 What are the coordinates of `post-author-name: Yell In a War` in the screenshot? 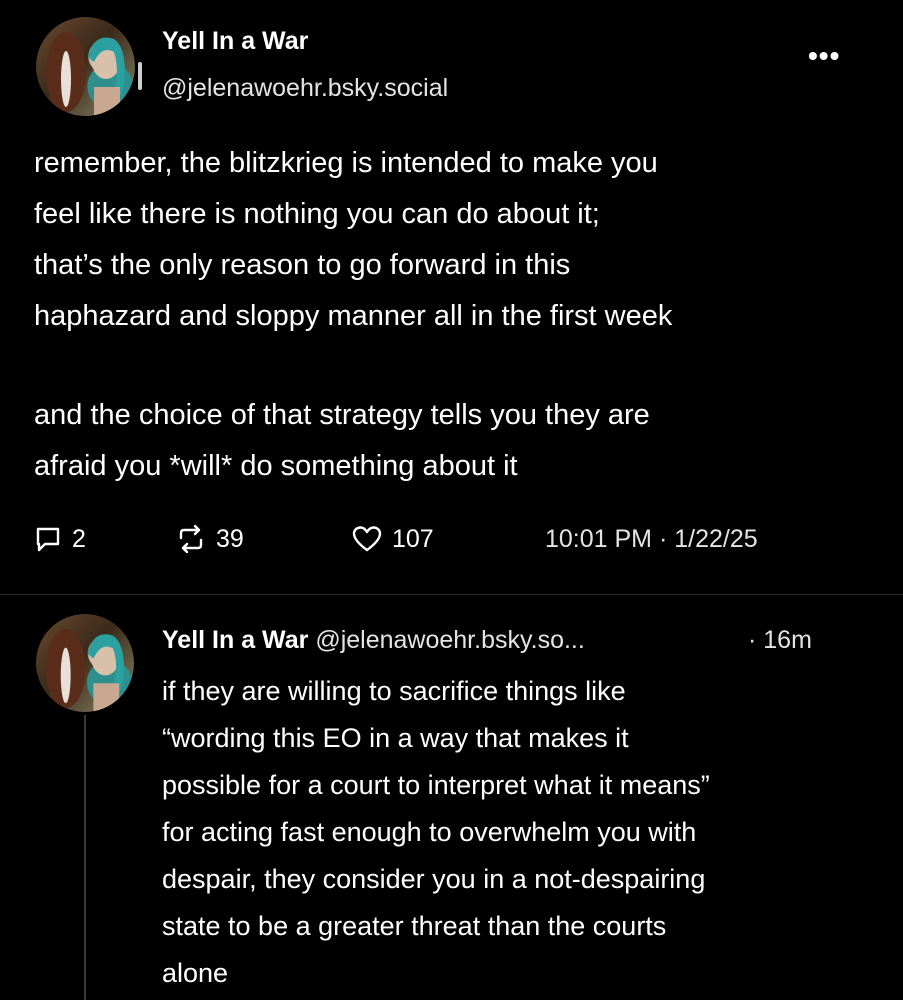 It's located at (235, 41).